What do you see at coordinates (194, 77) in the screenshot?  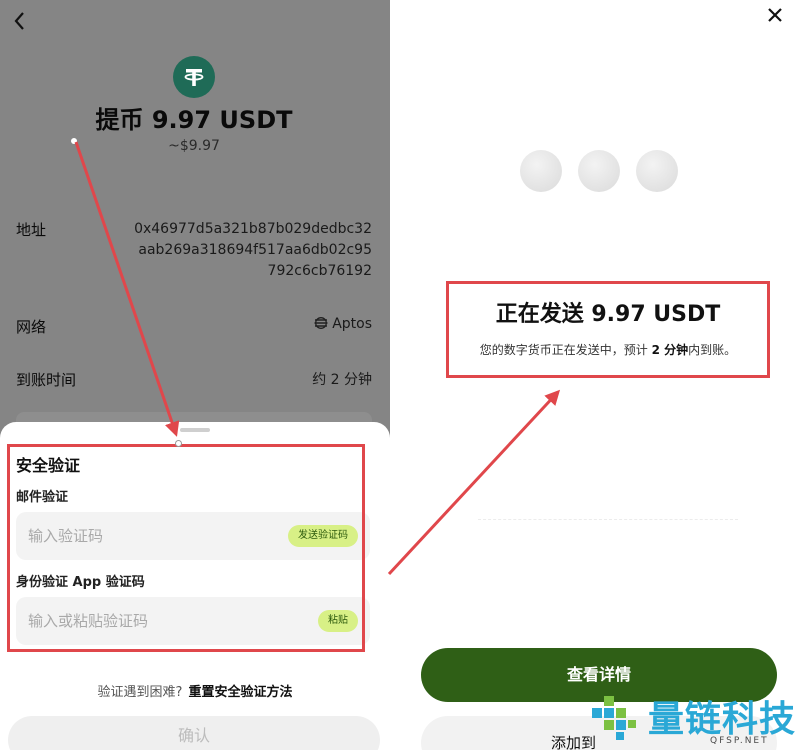 I see `tether-icon` at bounding box center [194, 77].